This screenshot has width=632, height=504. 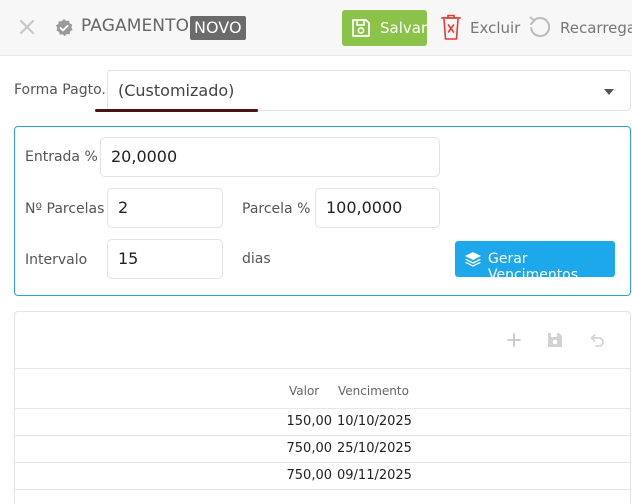 What do you see at coordinates (176, 110) in the screenshot?
I see `focus-underline` at bounding box center [176, 110].